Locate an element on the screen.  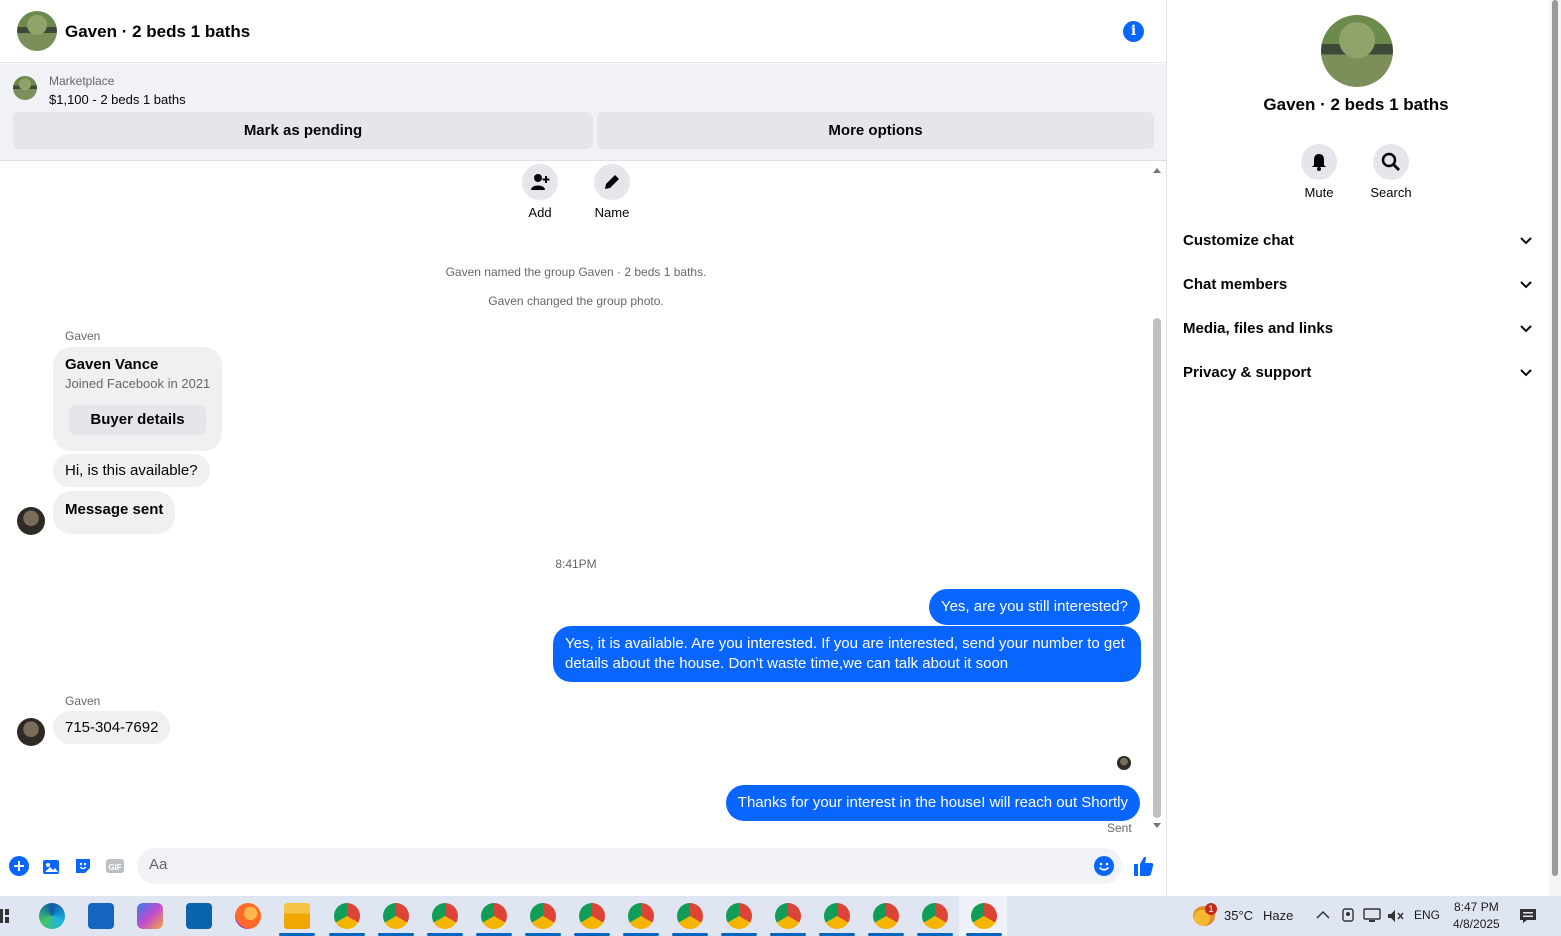
group-avatar is located at coordinates (37, 31).